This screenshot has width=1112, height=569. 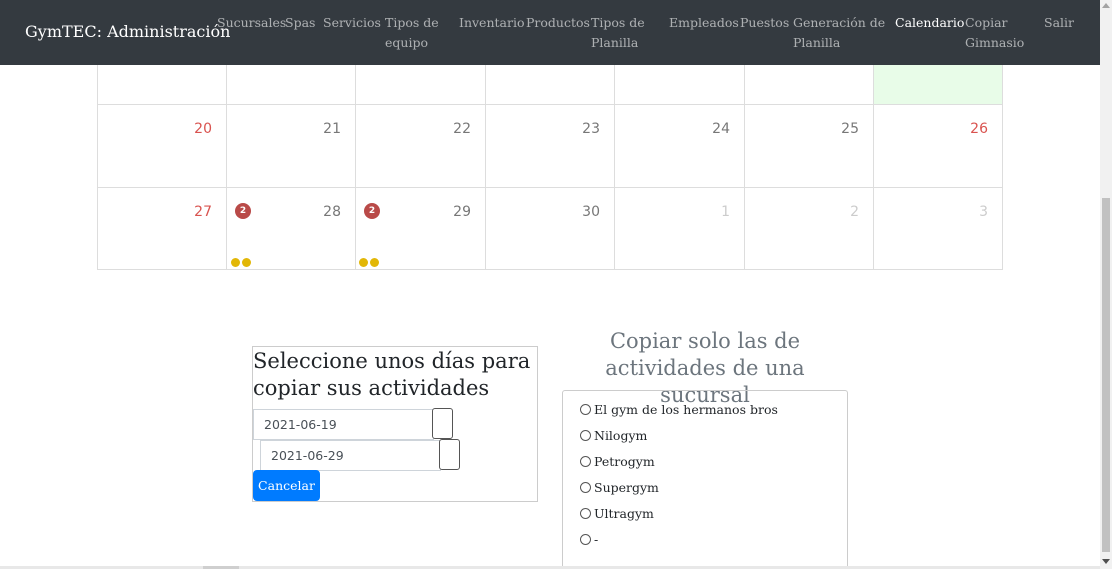 I want to click on nav-sucursales: Sucursales, so click(x=251, y=23).